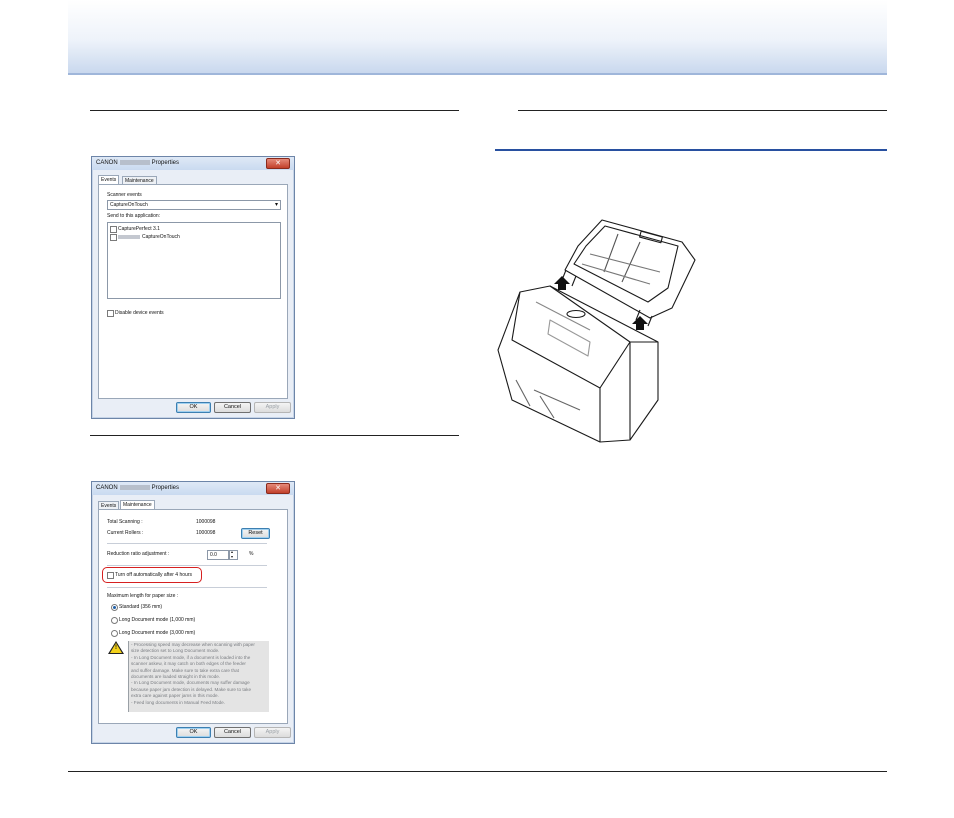  What do you see at coordinates (206, 522) in the screenshot?
I see `total-scanning-value: 1000098` at bounding box center [206, 522].